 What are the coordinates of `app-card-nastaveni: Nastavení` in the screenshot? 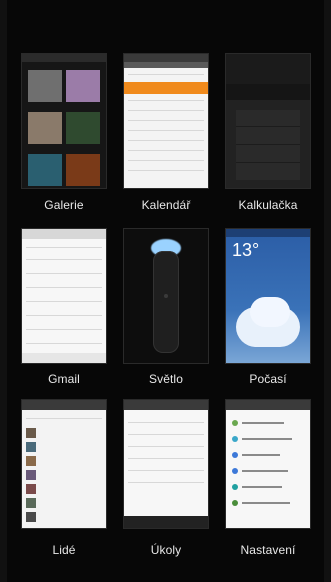 It's located at (268, 485).